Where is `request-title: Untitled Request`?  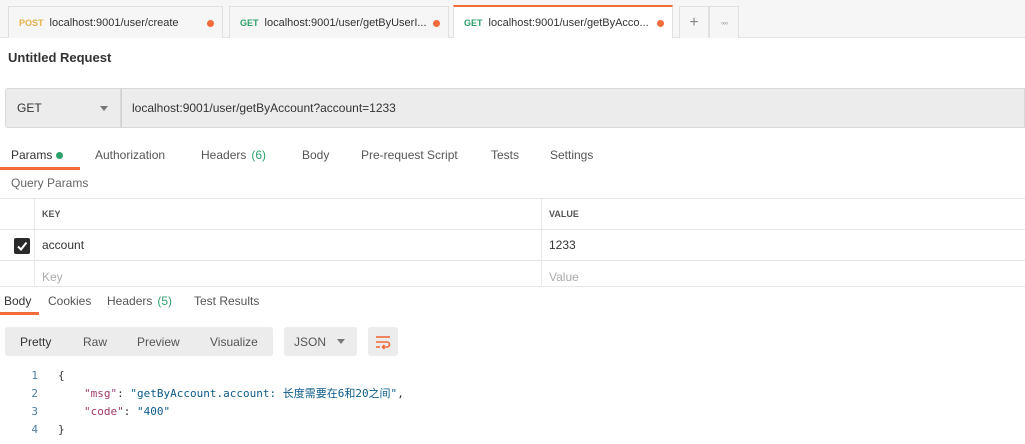 request-title: Untitled Request is located at coordinates (59, 57).